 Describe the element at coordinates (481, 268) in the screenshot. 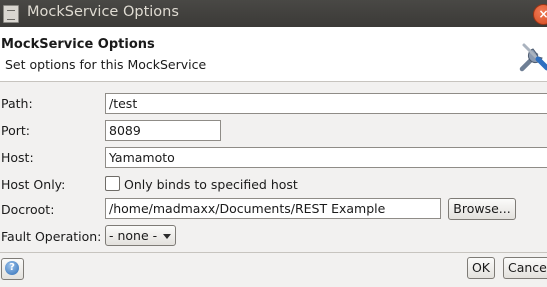

I see `ok-button: OK` at that location.